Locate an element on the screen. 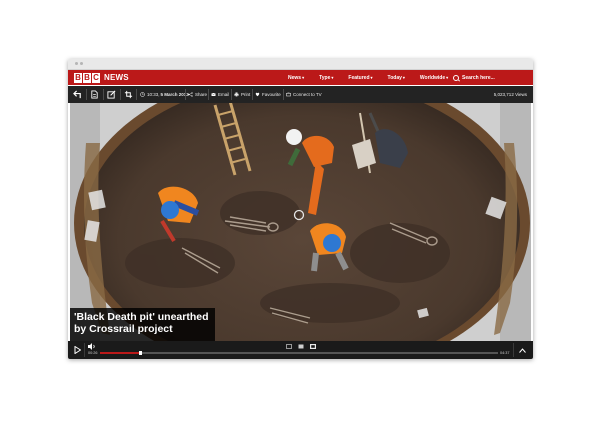 The image size is (600, 424). crop-button is located at coordinates (128, 94).